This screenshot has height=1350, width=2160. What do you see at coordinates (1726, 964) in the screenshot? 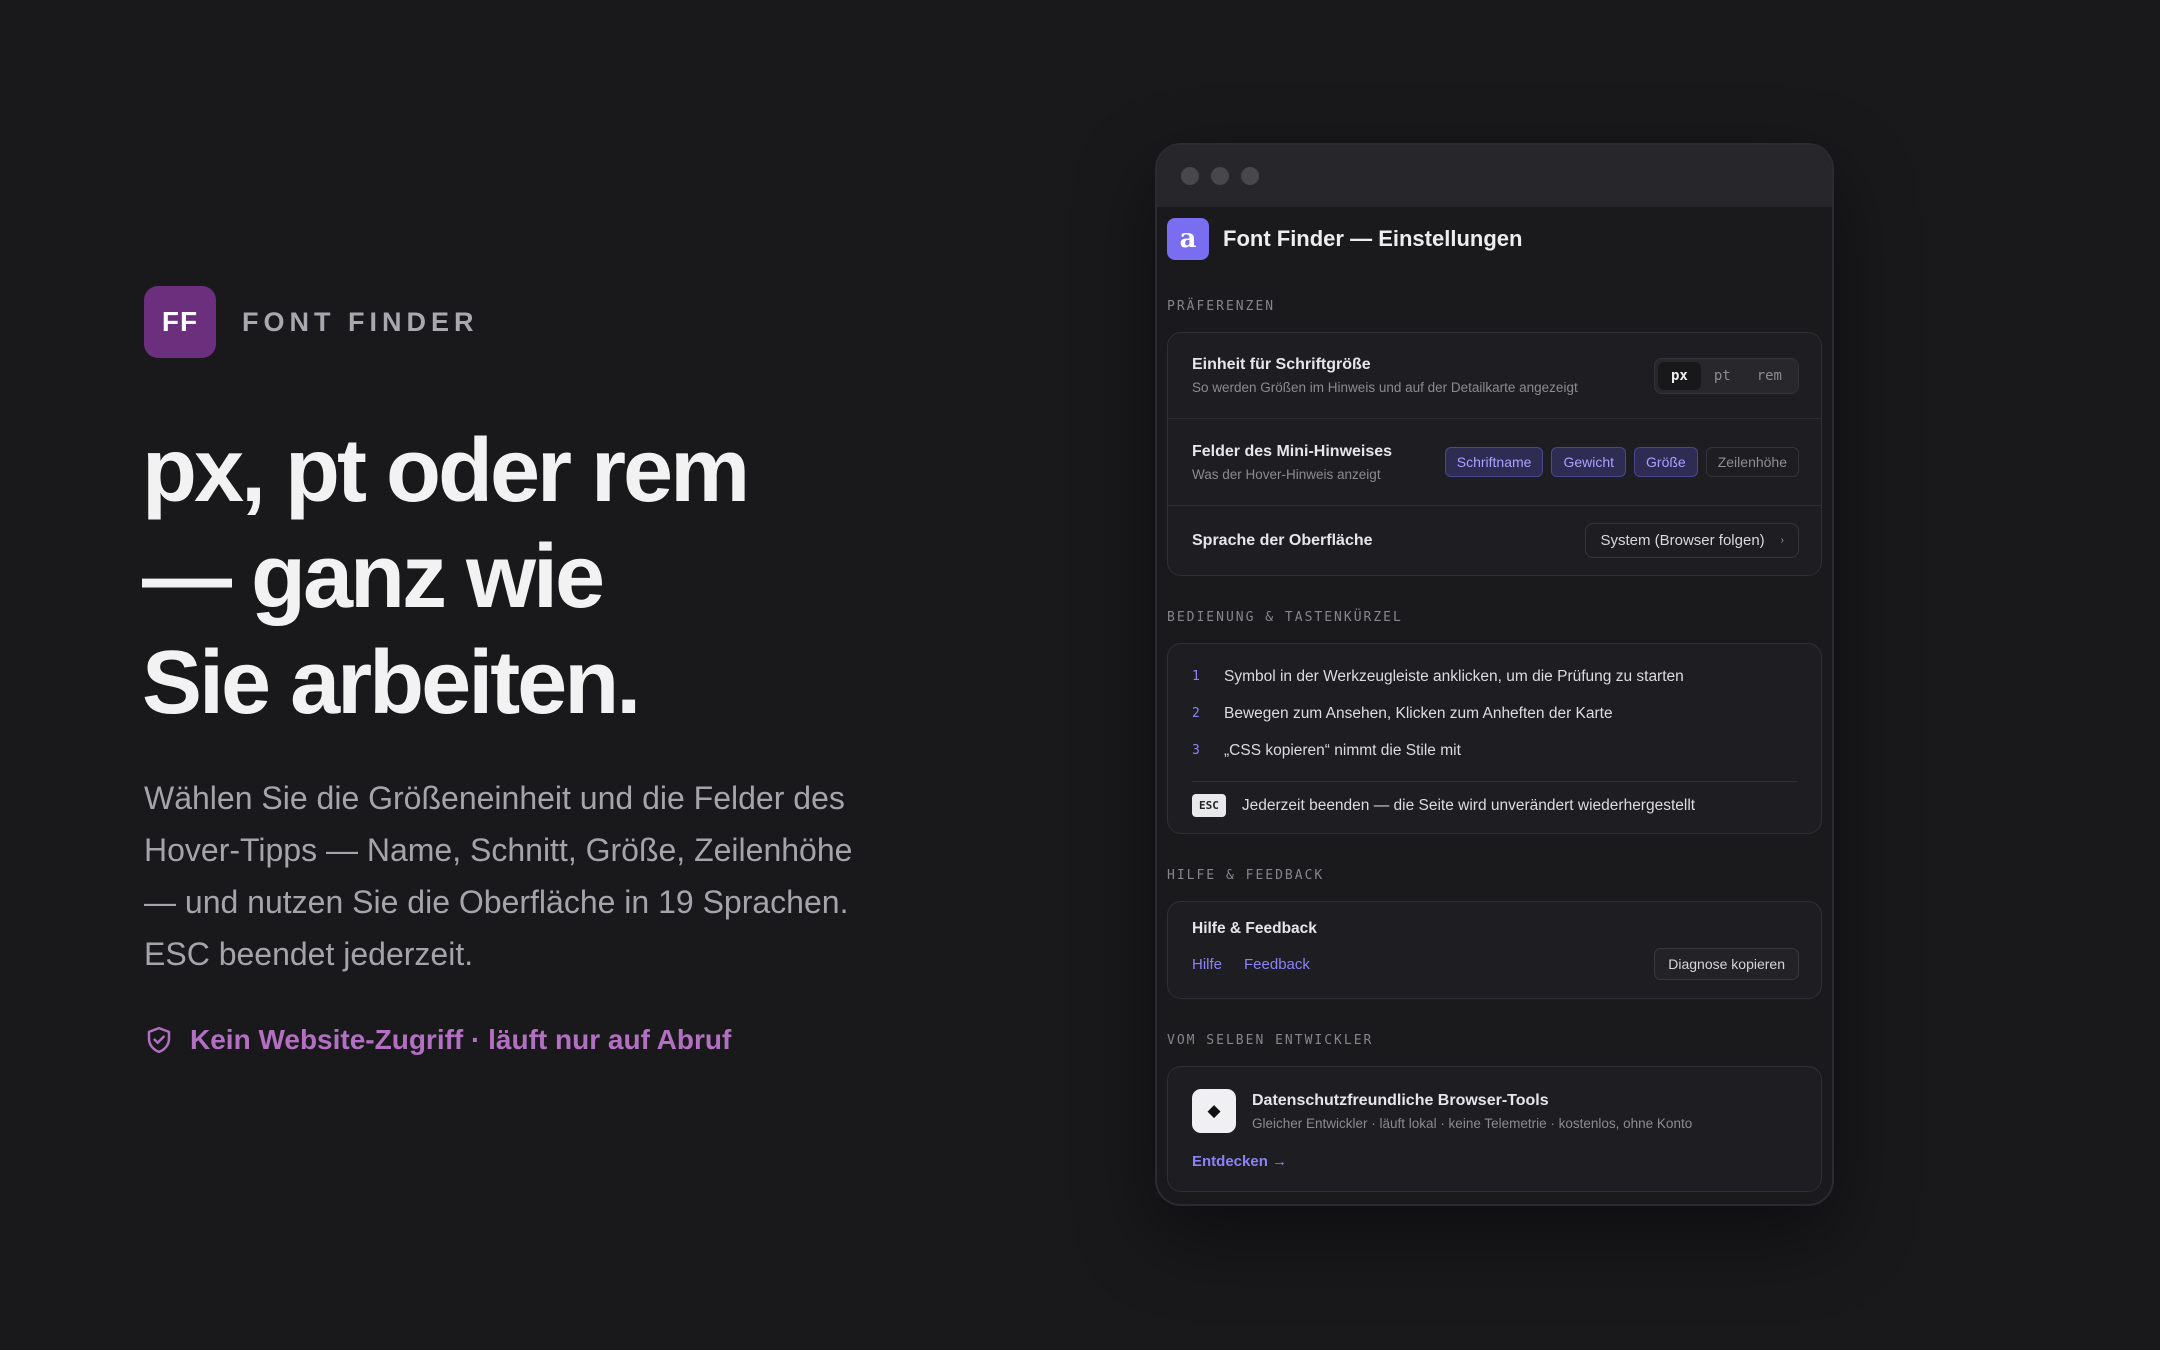
I see `copy-diagnostics-button: Diagnose kopieren` at bounding box center [1726, 964].